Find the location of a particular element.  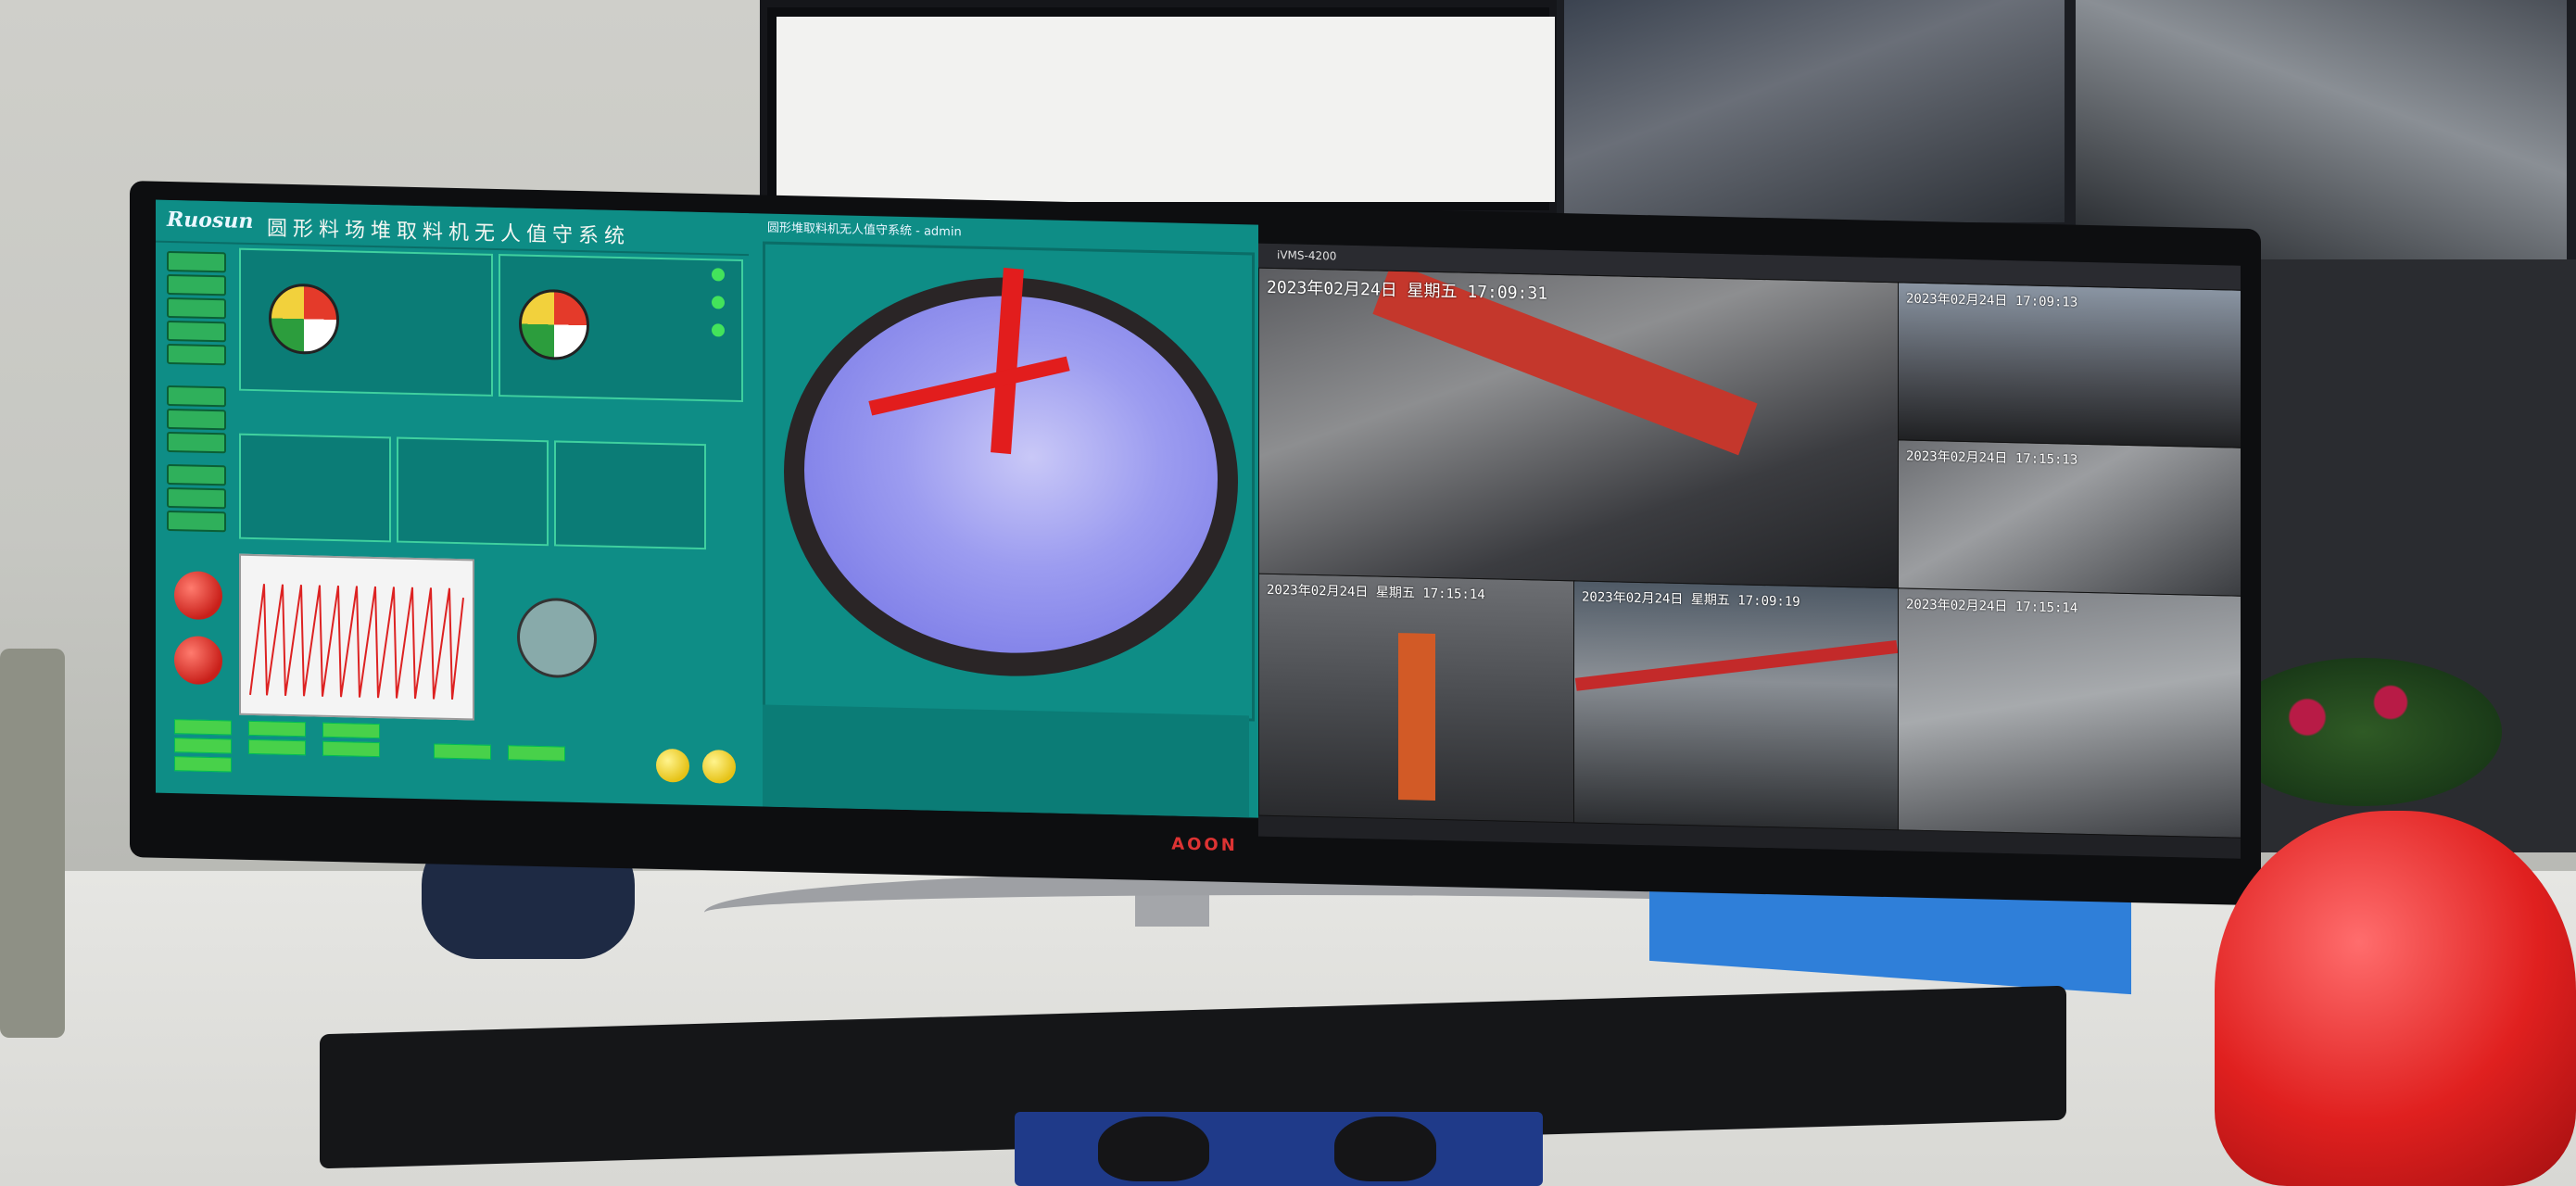

control-diagram-screen is located at coordinates (1166, 109).